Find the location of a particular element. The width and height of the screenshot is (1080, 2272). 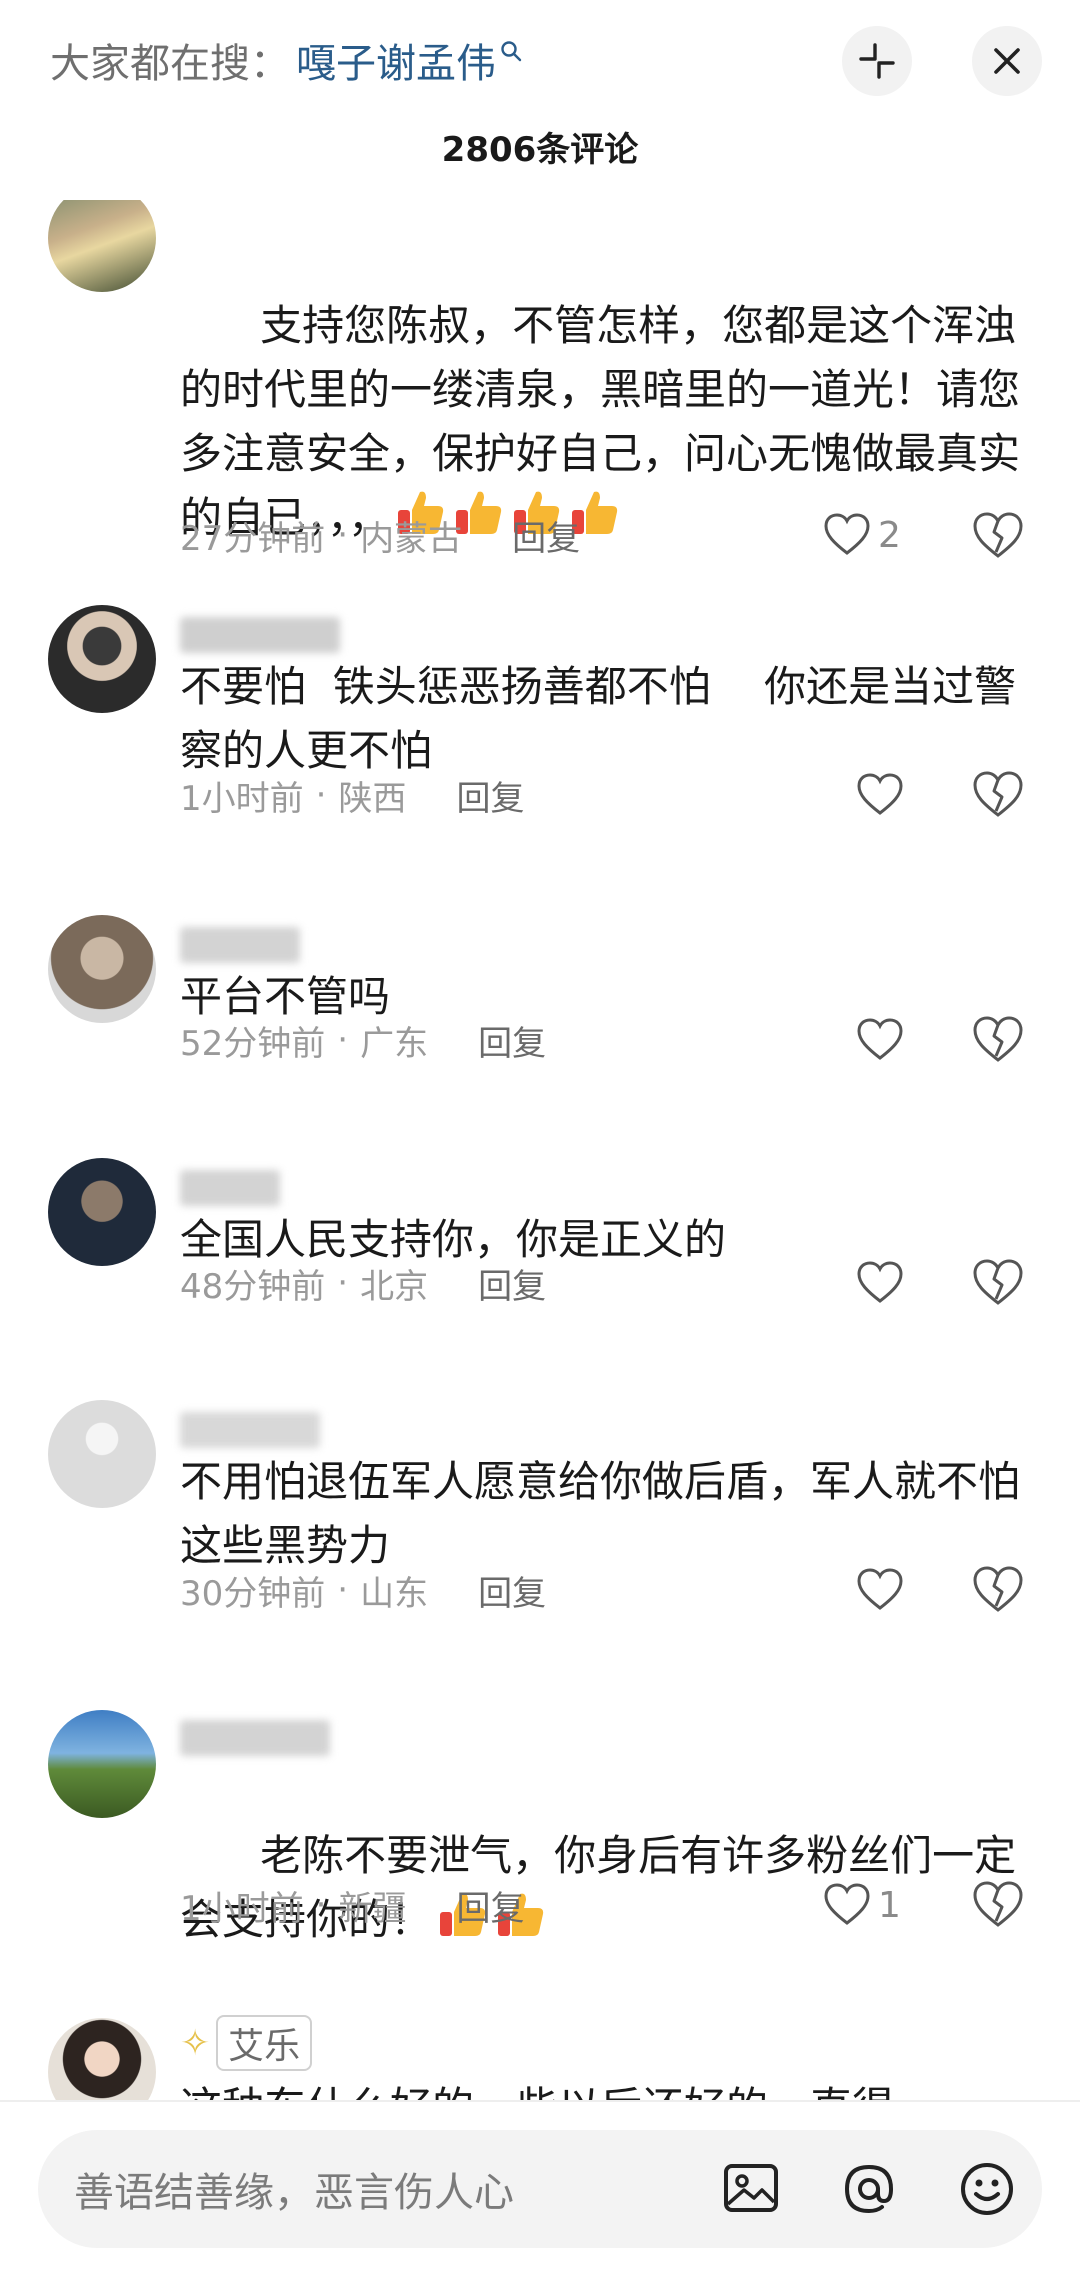

search-keyword-link: 嘎子谢孟伟 is located at coordinates (396, 60).